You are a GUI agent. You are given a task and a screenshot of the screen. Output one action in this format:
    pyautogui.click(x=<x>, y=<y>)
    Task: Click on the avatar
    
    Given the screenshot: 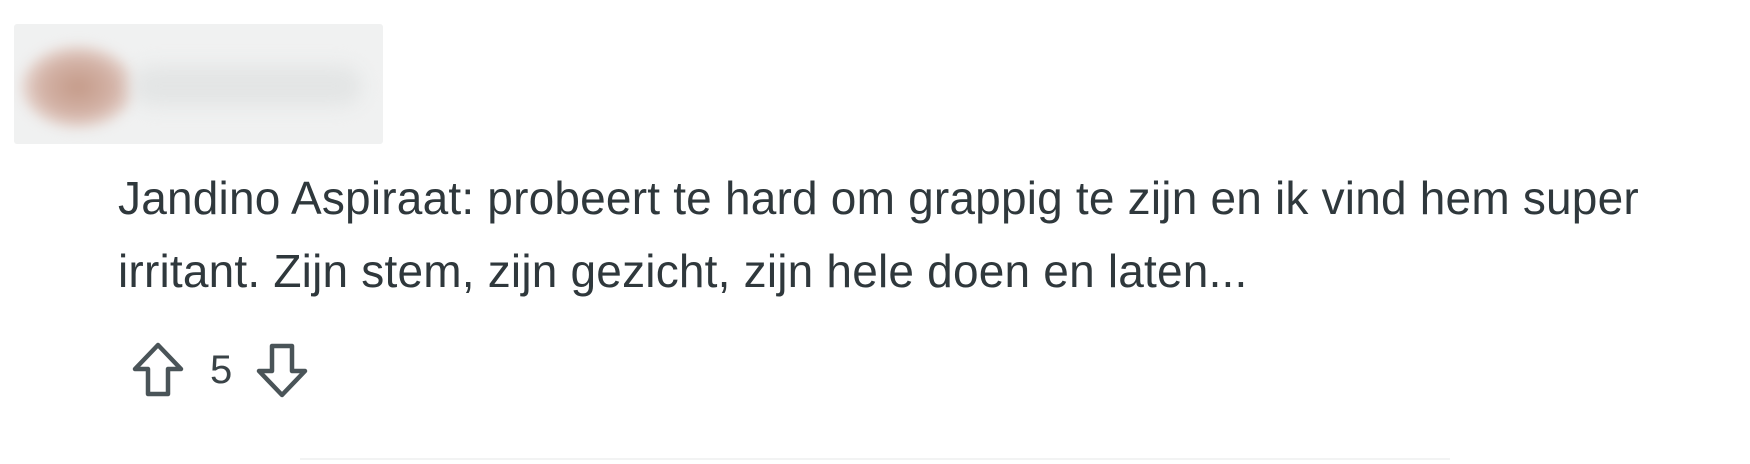 What is the action you would take?
    pyautogui.click(x=78, y=87)
    